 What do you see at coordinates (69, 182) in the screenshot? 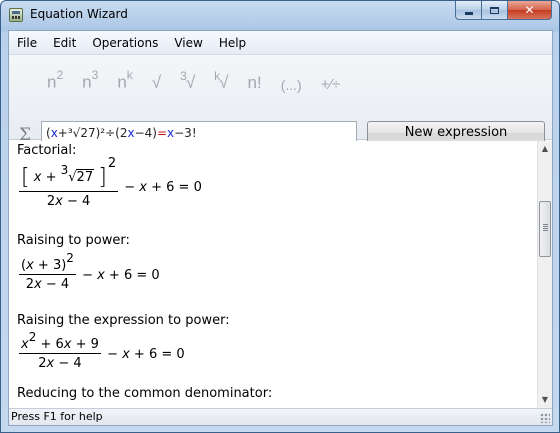
I see `fraction: [ x + 3√27 ]2 2x − 4` at bounding box center [69, 182].